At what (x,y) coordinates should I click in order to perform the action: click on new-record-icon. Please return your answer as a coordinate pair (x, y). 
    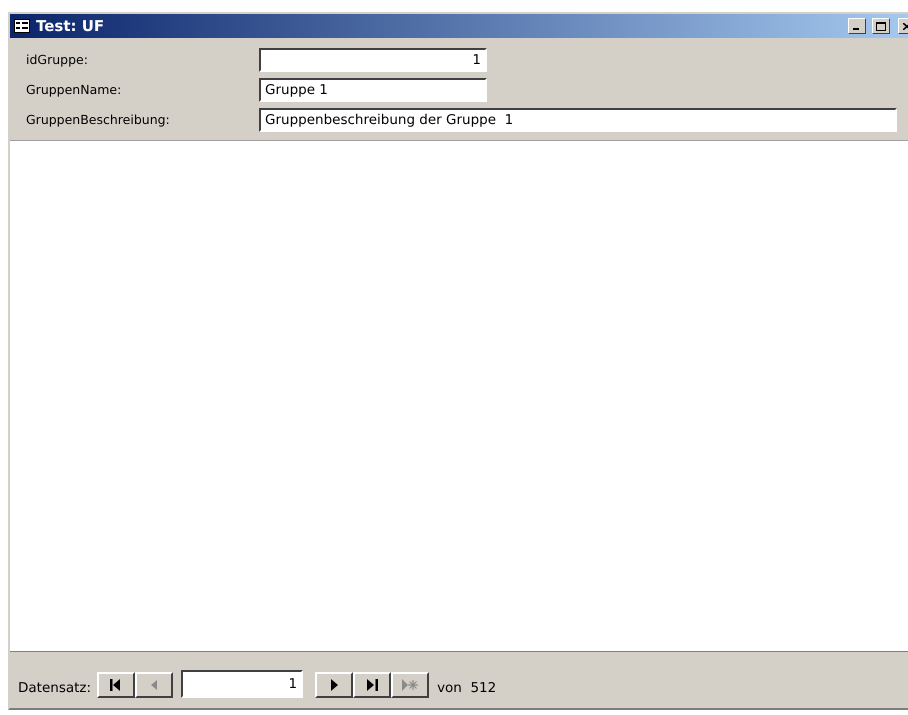
    Looking at the image, I should click on (410, 685).